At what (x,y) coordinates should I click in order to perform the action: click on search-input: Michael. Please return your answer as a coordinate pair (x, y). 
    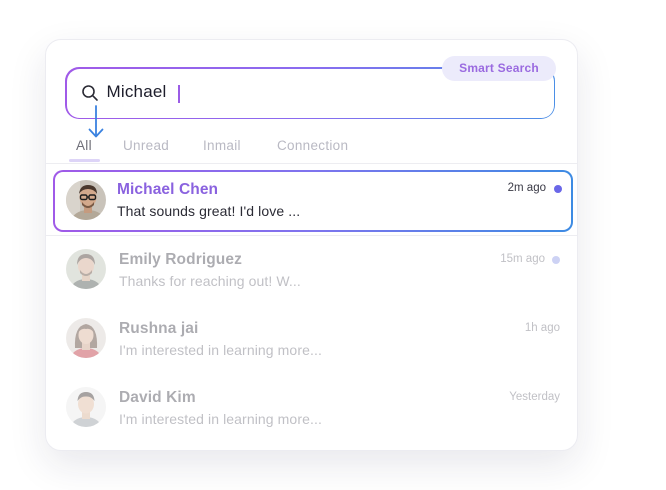
    Looking at the image, I should click on (137, 92).